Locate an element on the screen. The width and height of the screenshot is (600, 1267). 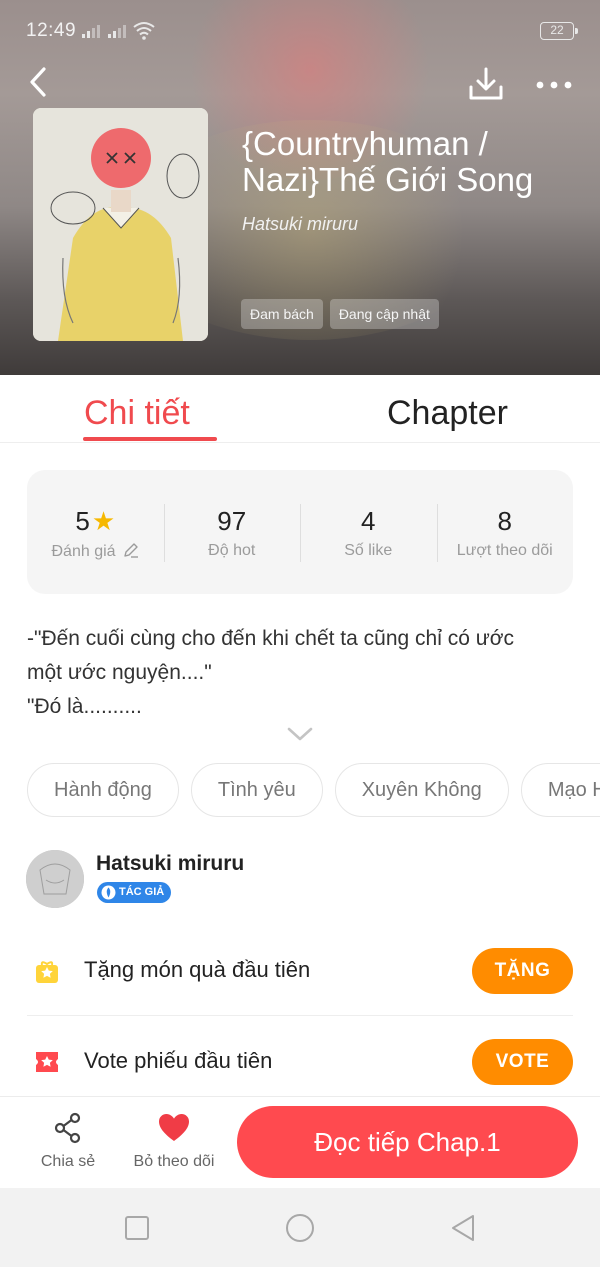
tab-indicator is located at coordinates (150, 439).